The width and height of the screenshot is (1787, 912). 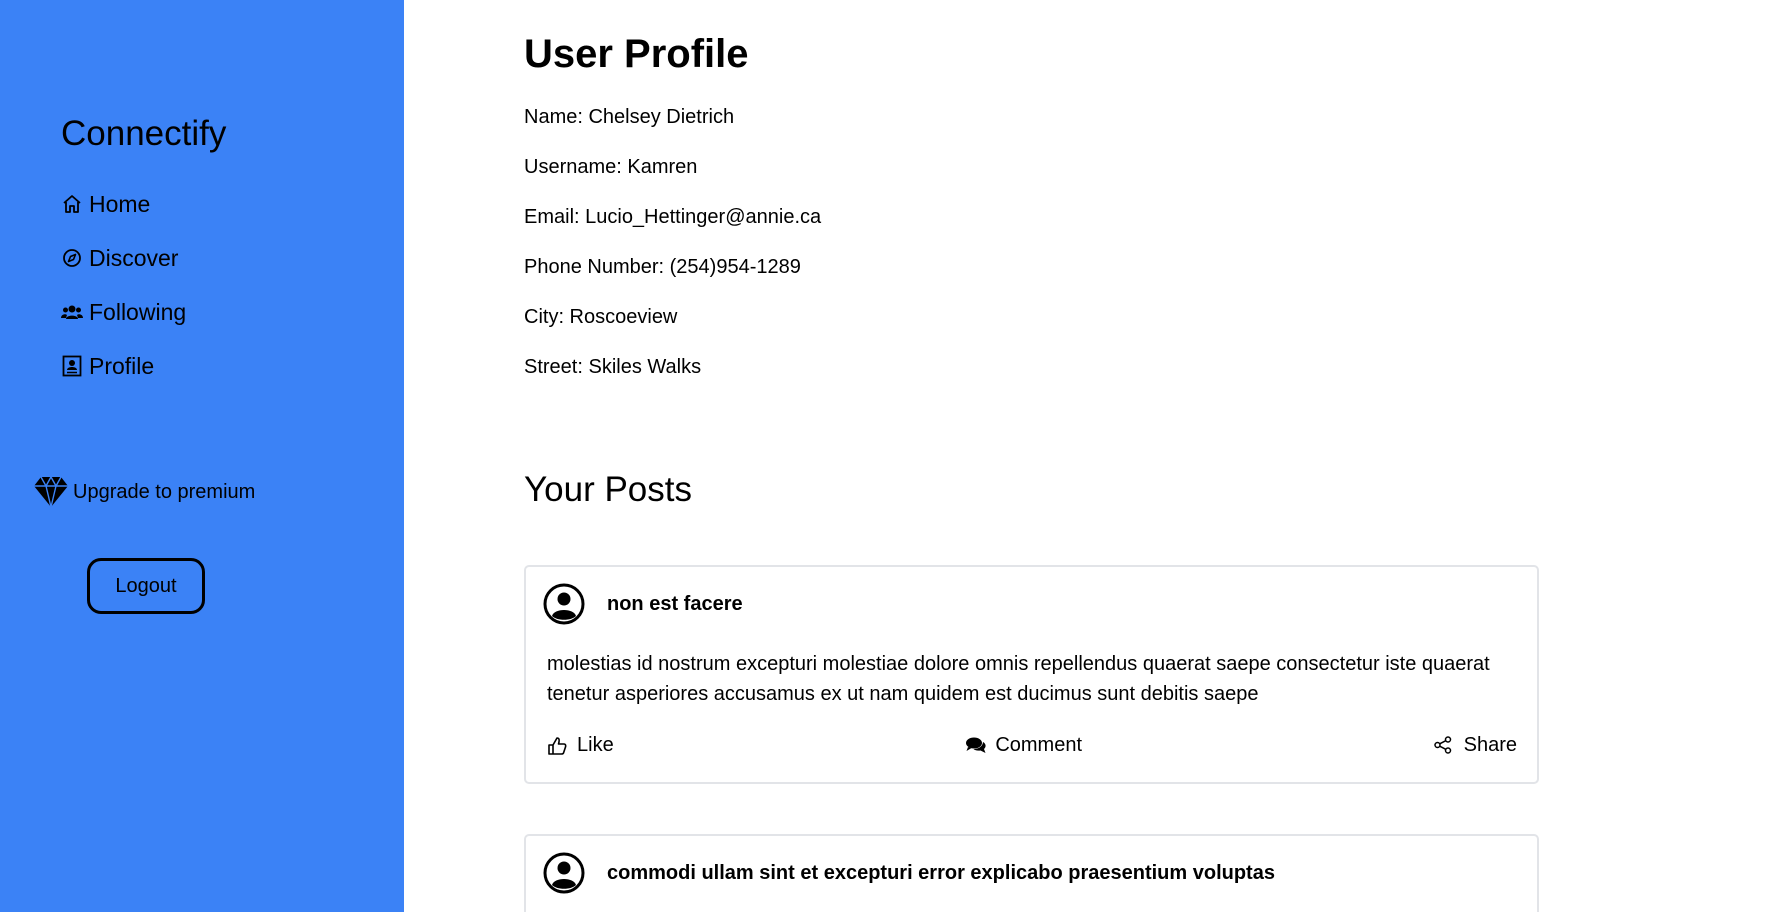 What do you see at coordinates (673, 217) in the screenshot?
I see `profile-email: Email: Lucio_Hettinger@annie.ca` at bounding box center [673, 217].